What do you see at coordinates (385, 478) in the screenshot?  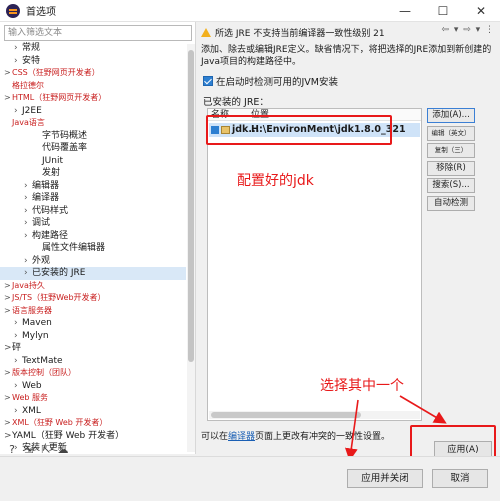 I see `apply-and-close-button: 应用并关闭` at bounding box center [385, 478].